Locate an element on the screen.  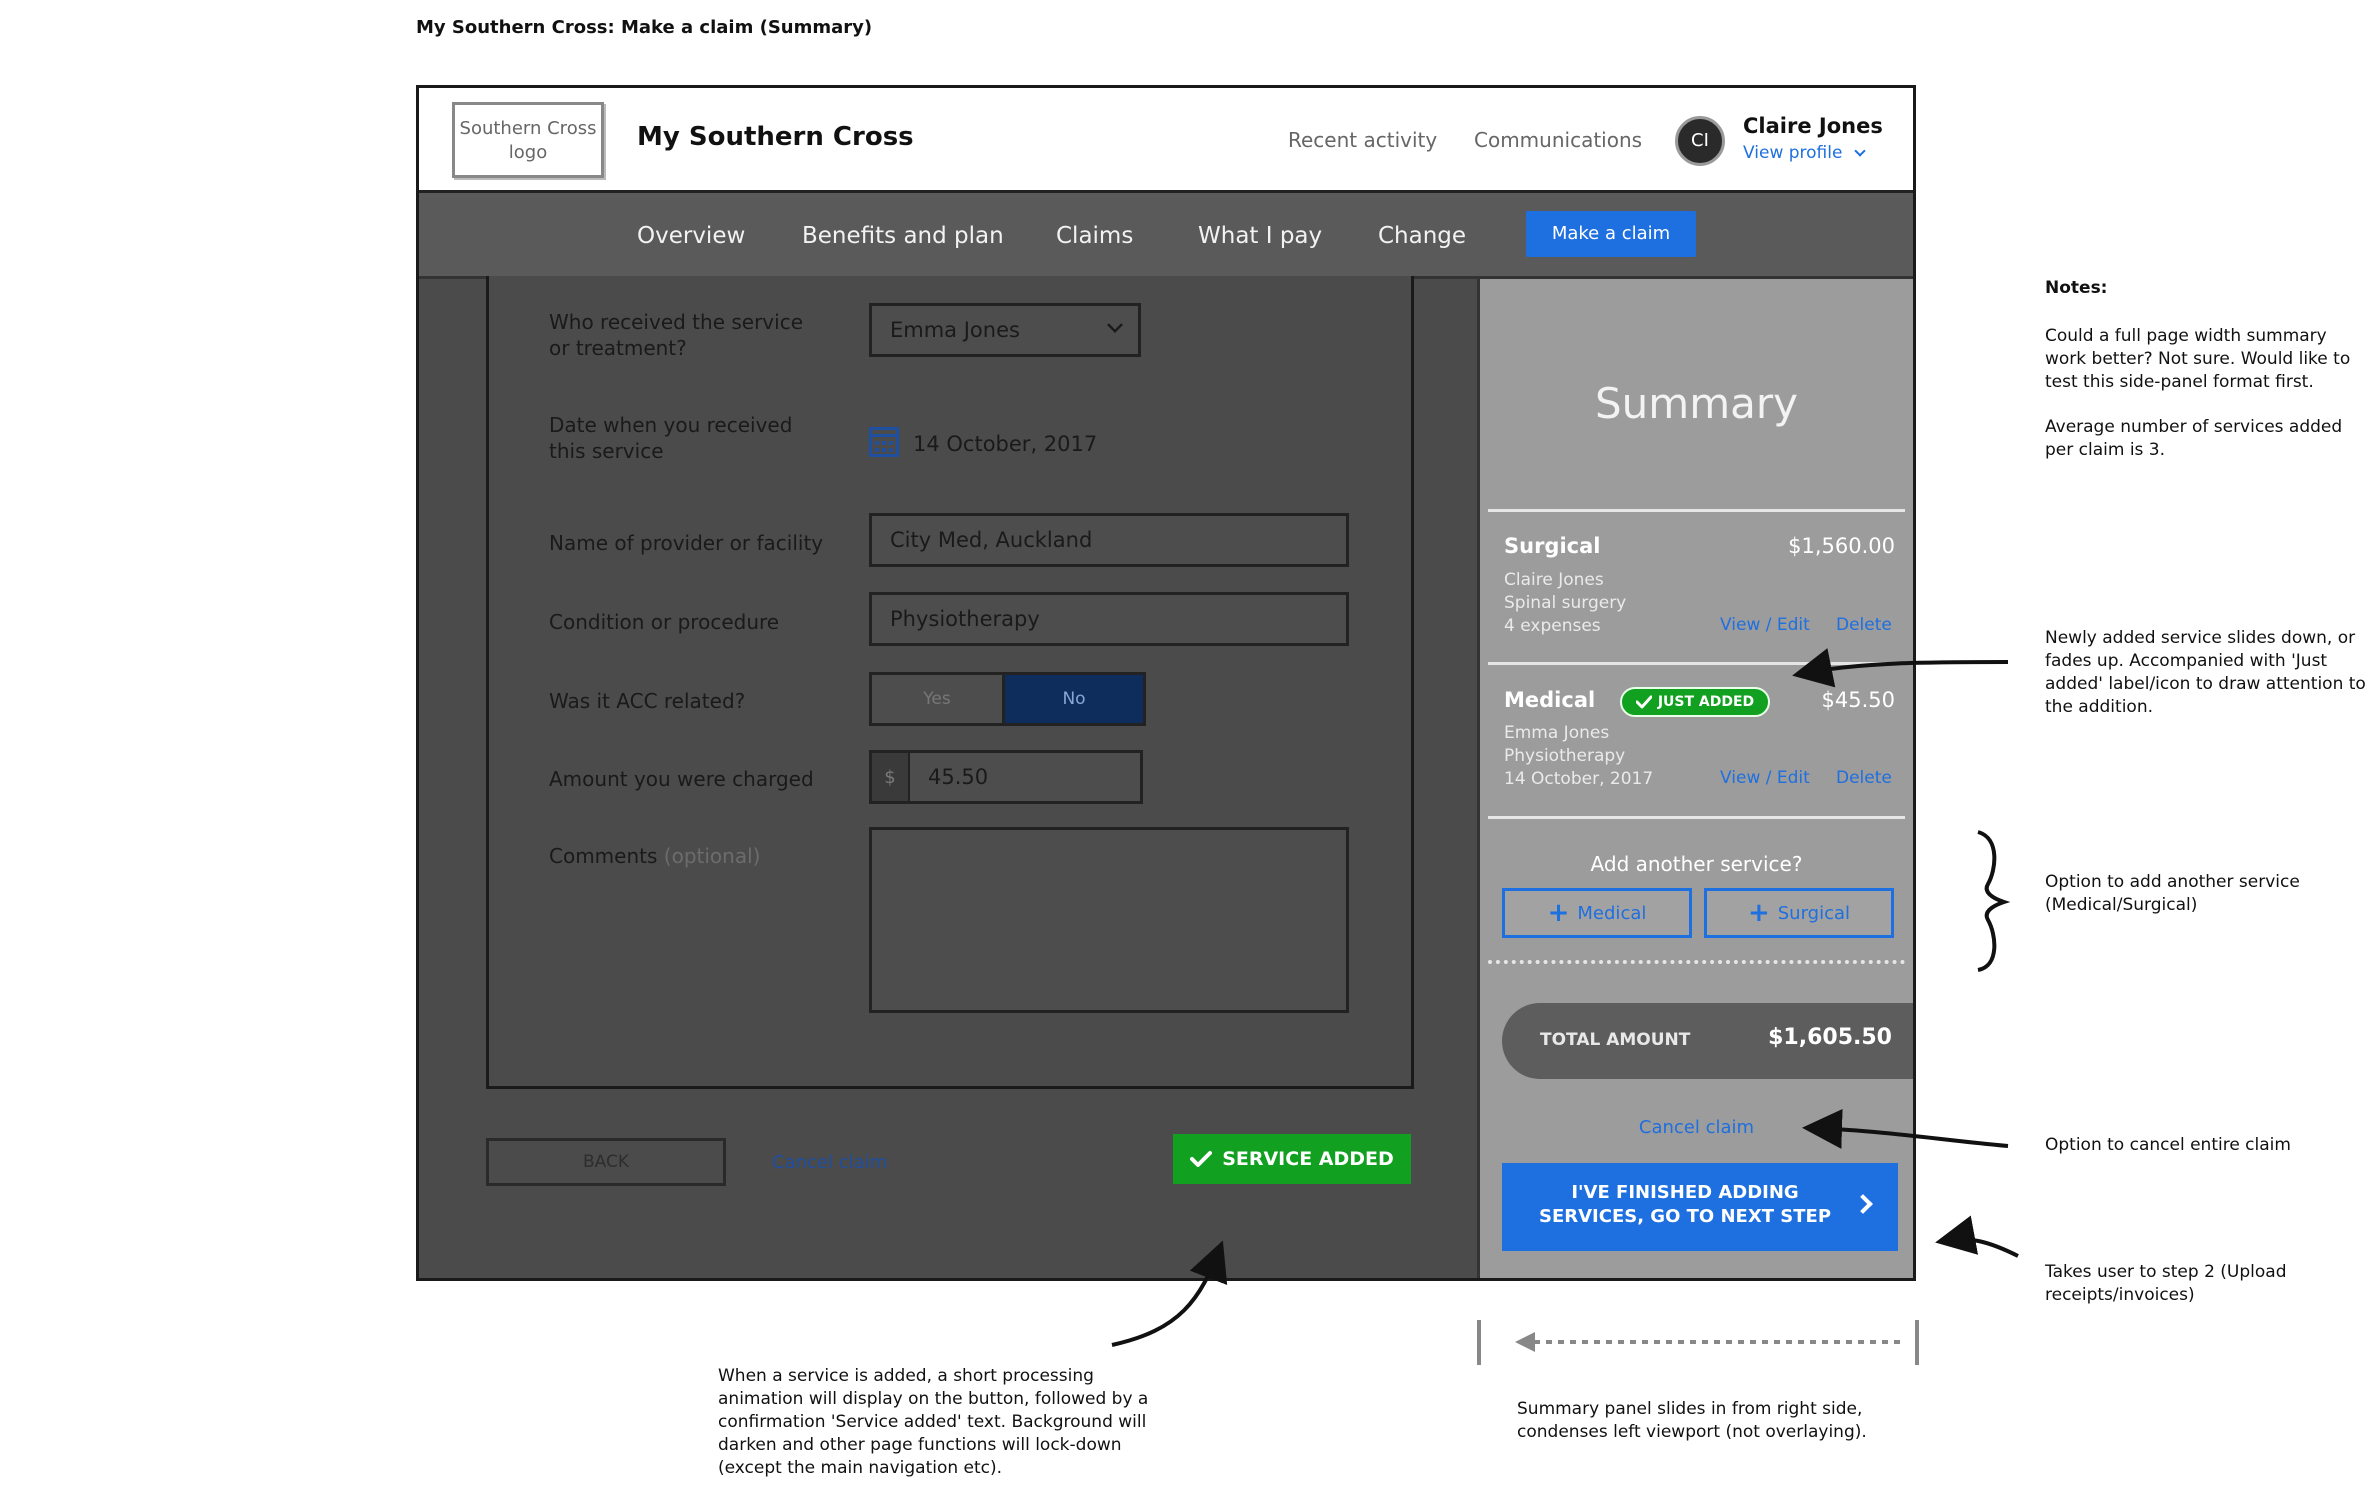
arrow-next-step is located at coordinates (1977, 1236).